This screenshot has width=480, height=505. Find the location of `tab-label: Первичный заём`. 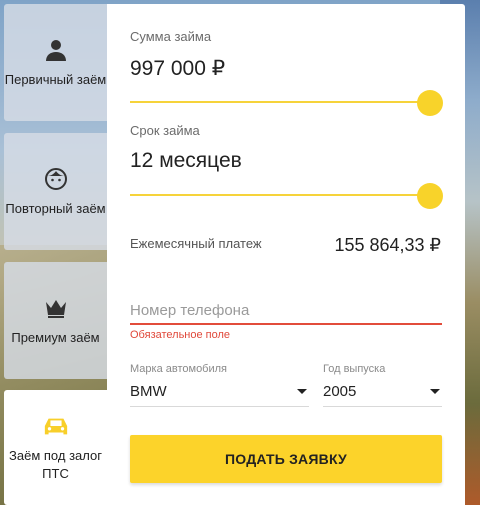

tab-label: Первичный заём is located at coordinates (55, 79).